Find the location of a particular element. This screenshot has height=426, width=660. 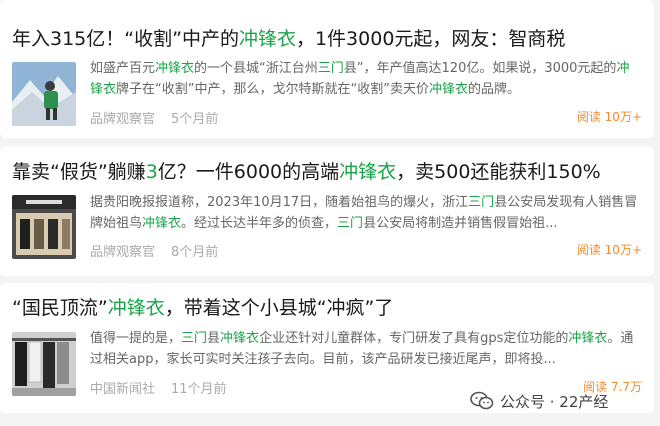

wechat-icon is located at coordinates (482, 401).